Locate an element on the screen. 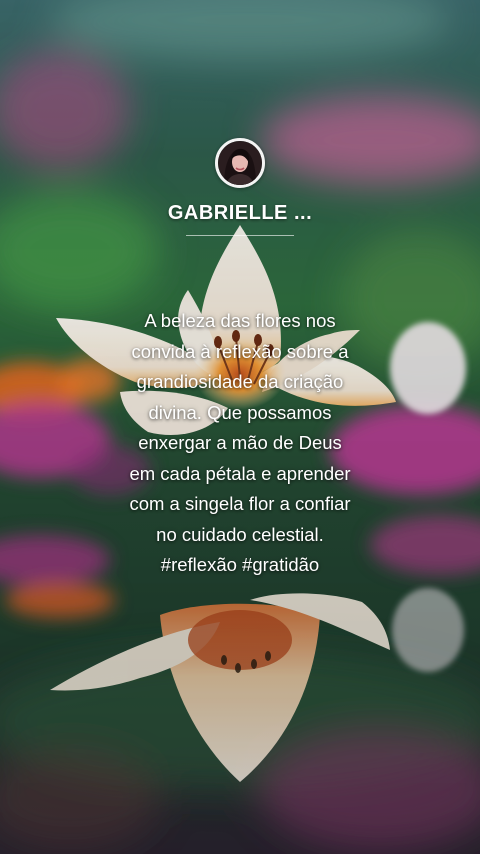 The image size is (480, 854). avatar is located at coordinates (240, 163).